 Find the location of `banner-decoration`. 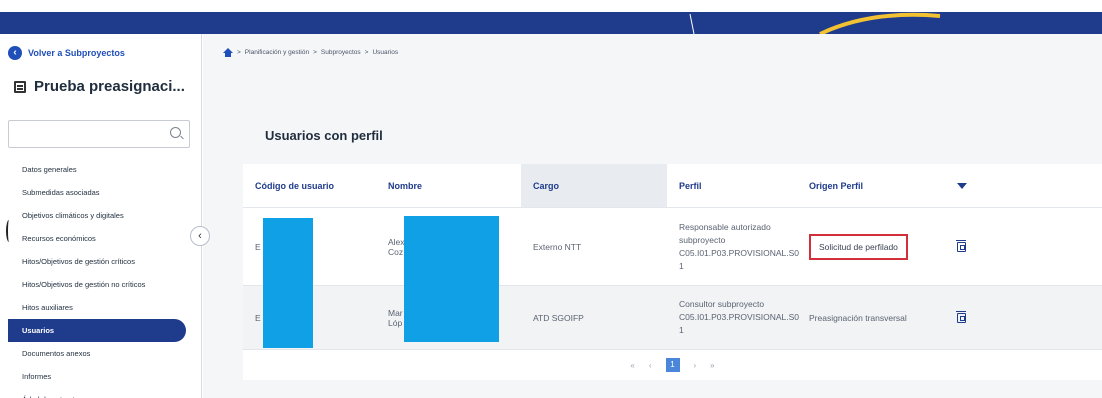

banner-decoration is located at coordinates (551, 23).